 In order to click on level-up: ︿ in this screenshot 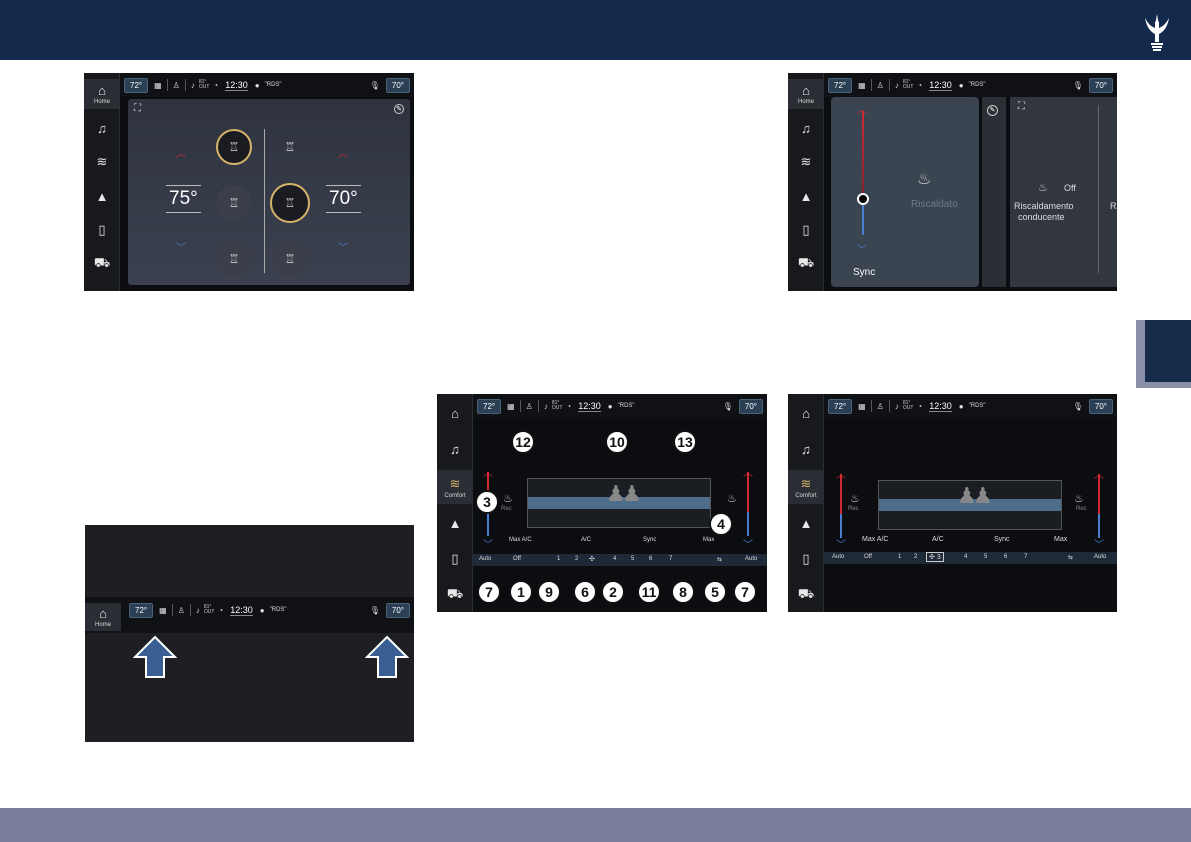, I will do `click(862, 108)`.